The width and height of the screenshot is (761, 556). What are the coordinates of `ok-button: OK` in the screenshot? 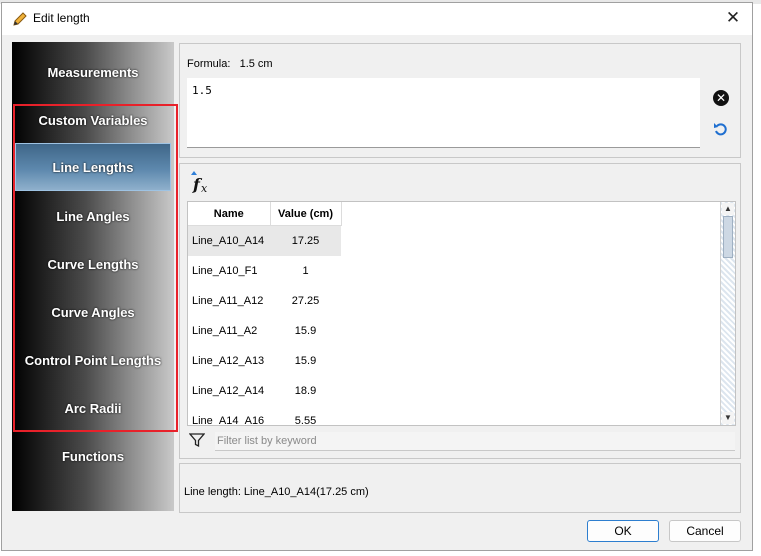 It's located at (623, 531).